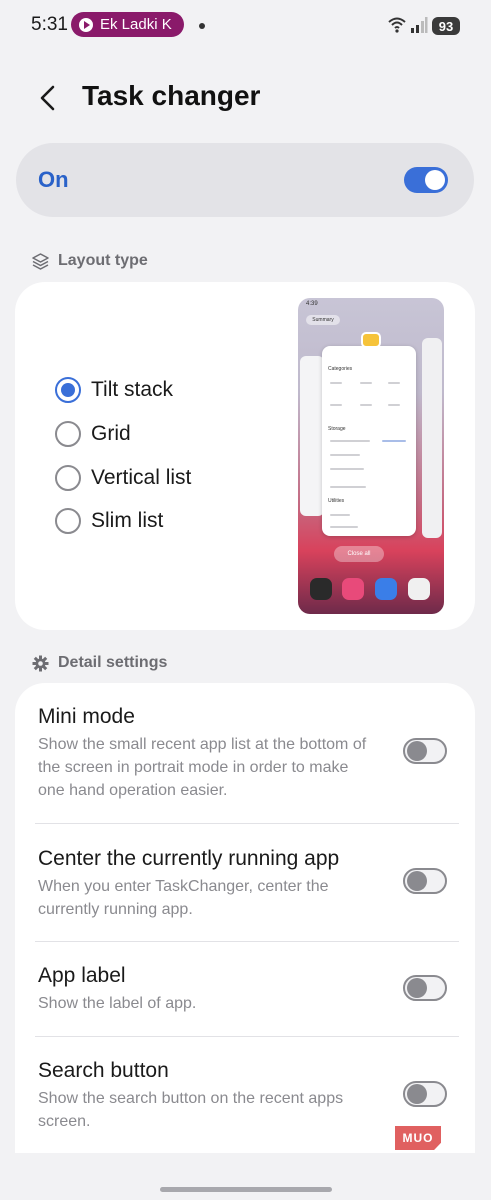 The width and height of the screenshot is (491, 1200). Describe the element at coordinates (432, 438) in the screenshot. I see `preview-card-right` at that location.